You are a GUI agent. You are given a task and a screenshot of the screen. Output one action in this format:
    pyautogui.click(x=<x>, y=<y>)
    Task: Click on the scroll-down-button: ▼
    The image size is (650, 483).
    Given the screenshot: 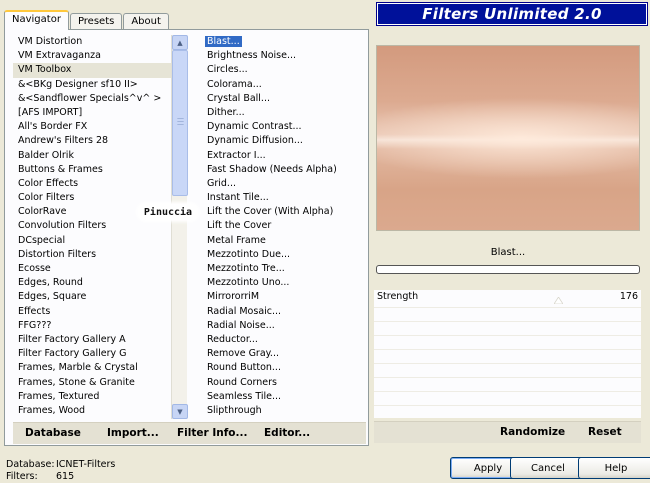 What is the action you would take?
    pyautogui.click(x=180, y=411)
    